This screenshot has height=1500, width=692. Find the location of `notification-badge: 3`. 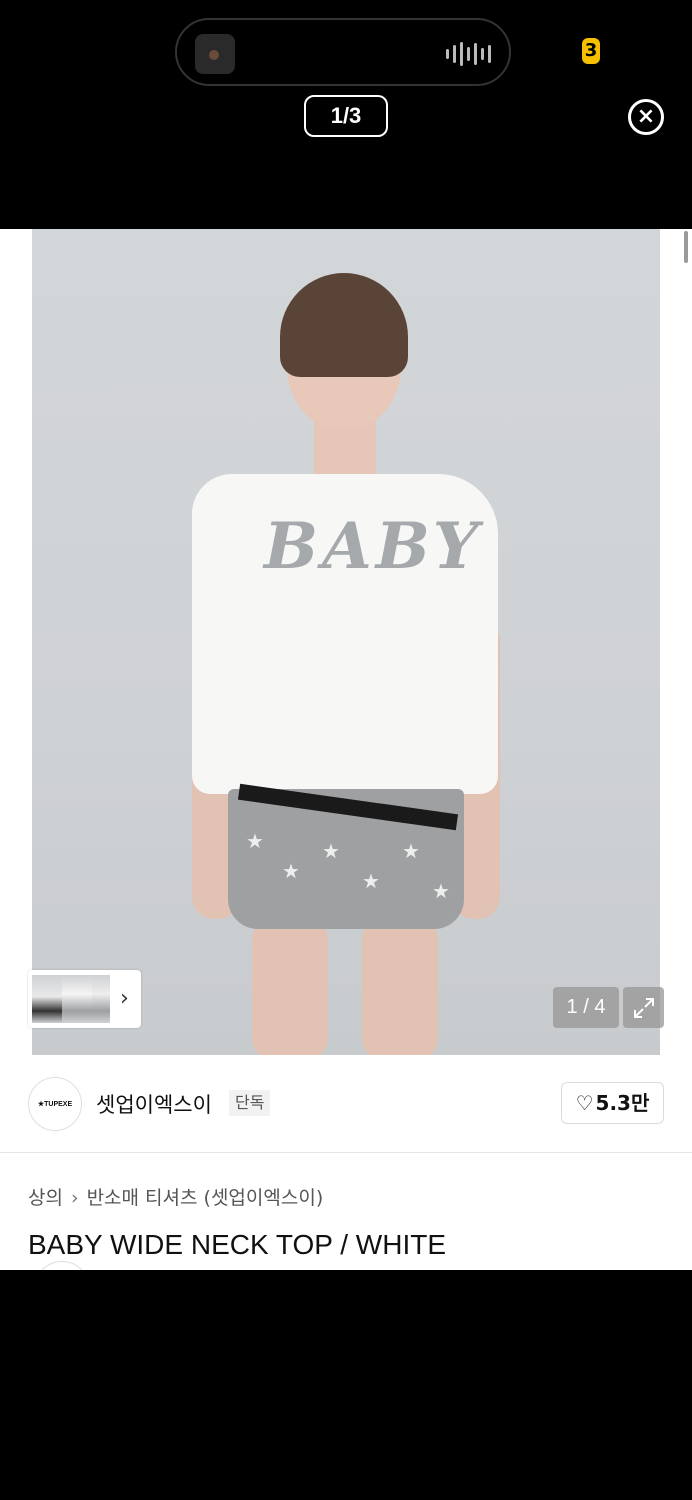

notification-badge: 3 is located at coordinates (591, 51).